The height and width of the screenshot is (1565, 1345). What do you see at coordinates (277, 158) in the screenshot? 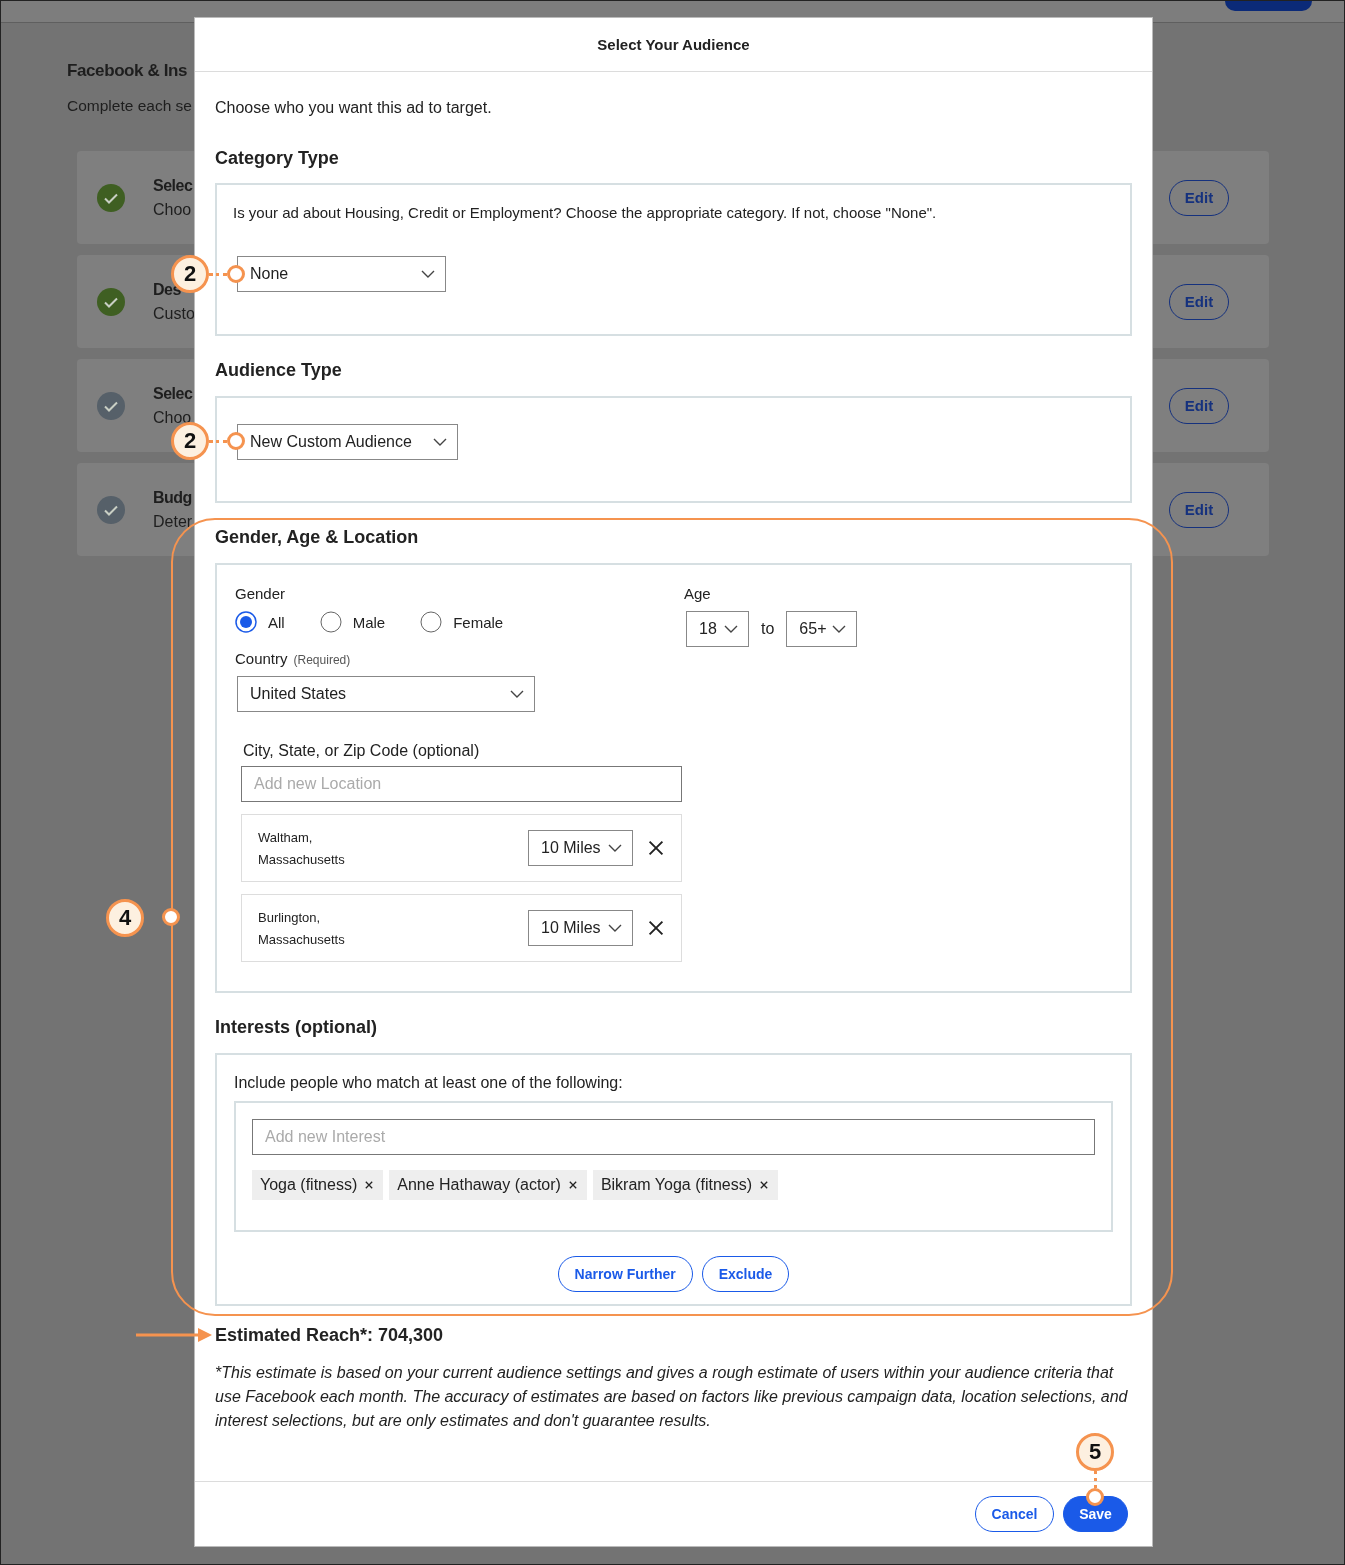
I see `section-heading: Category Type` at bounding box center [277, 158].